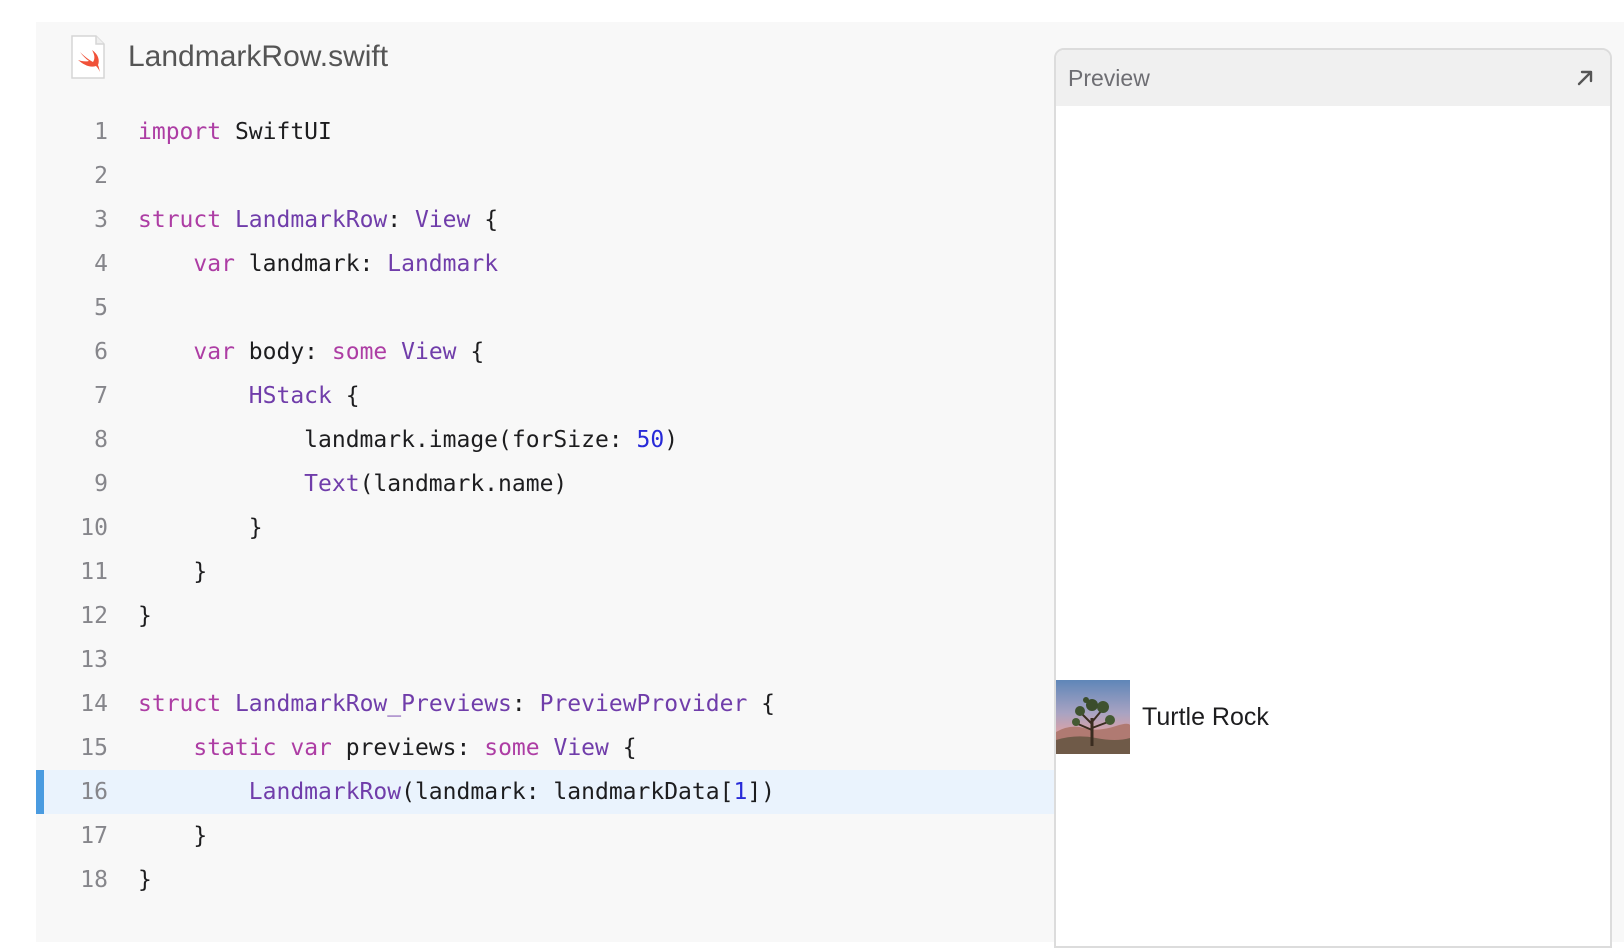  I want to click on code-token: 50, so click(650, 440).